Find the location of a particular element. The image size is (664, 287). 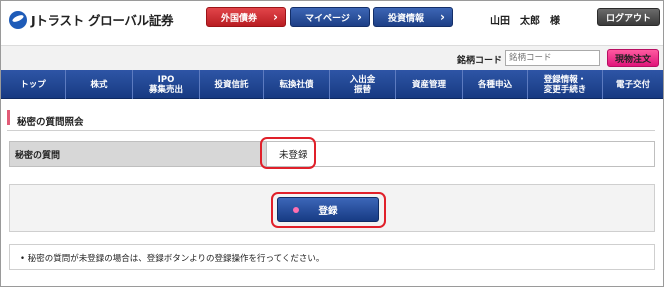

logout-button: ログアウト is located at coordinates (628, 17).